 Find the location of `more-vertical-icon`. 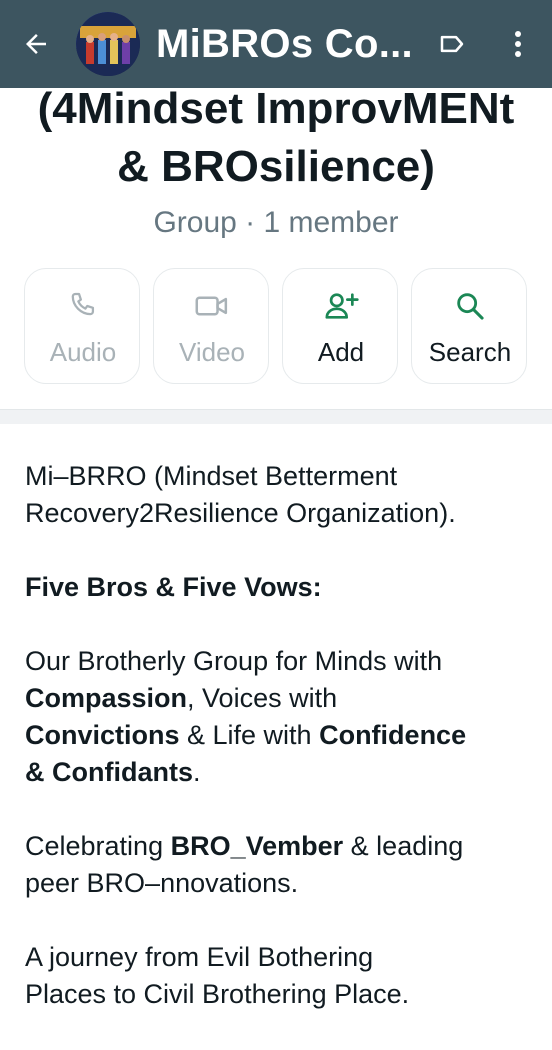

more-vertical-icon is located at coordinates (518, 44).